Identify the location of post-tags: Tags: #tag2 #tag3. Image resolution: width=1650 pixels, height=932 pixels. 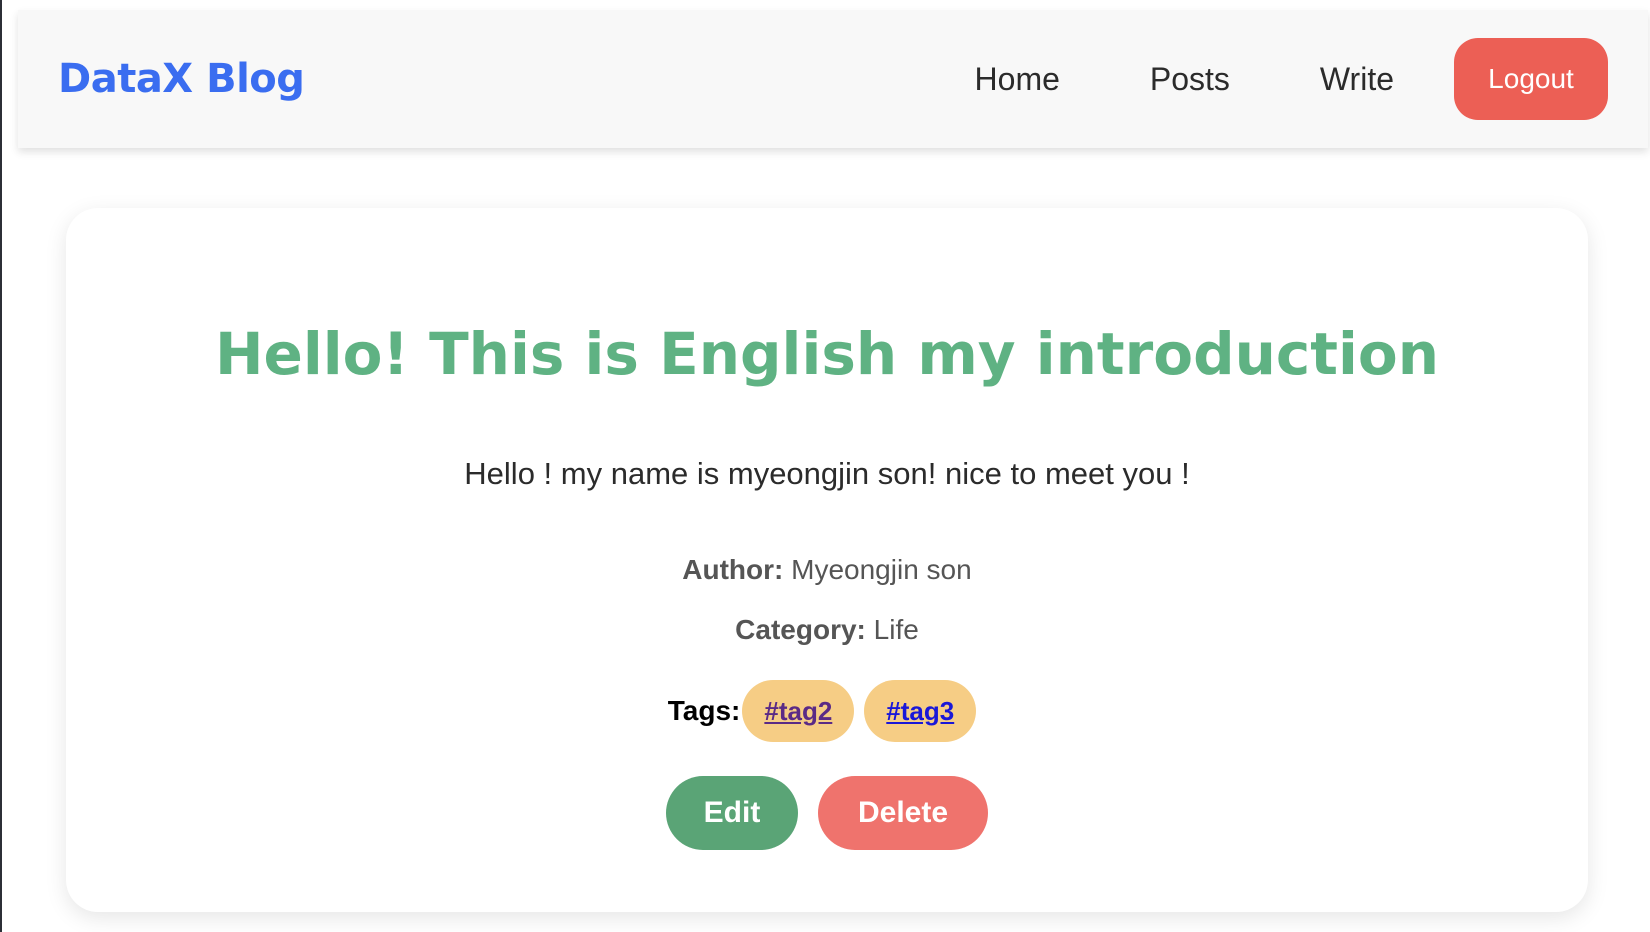
(827, 711).